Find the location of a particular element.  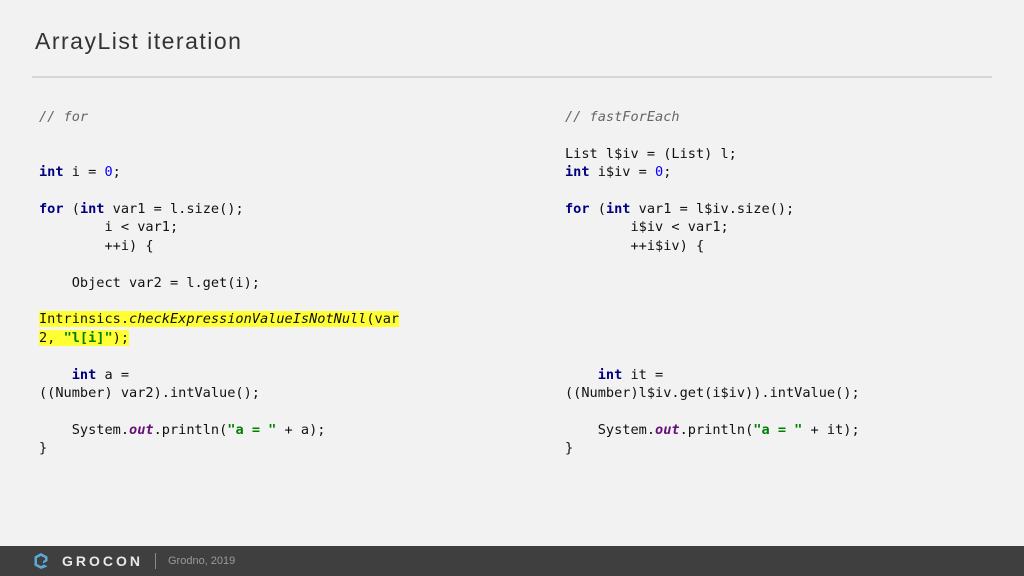

code-line: i$iv < var1; is located at coordinates (647, 227).